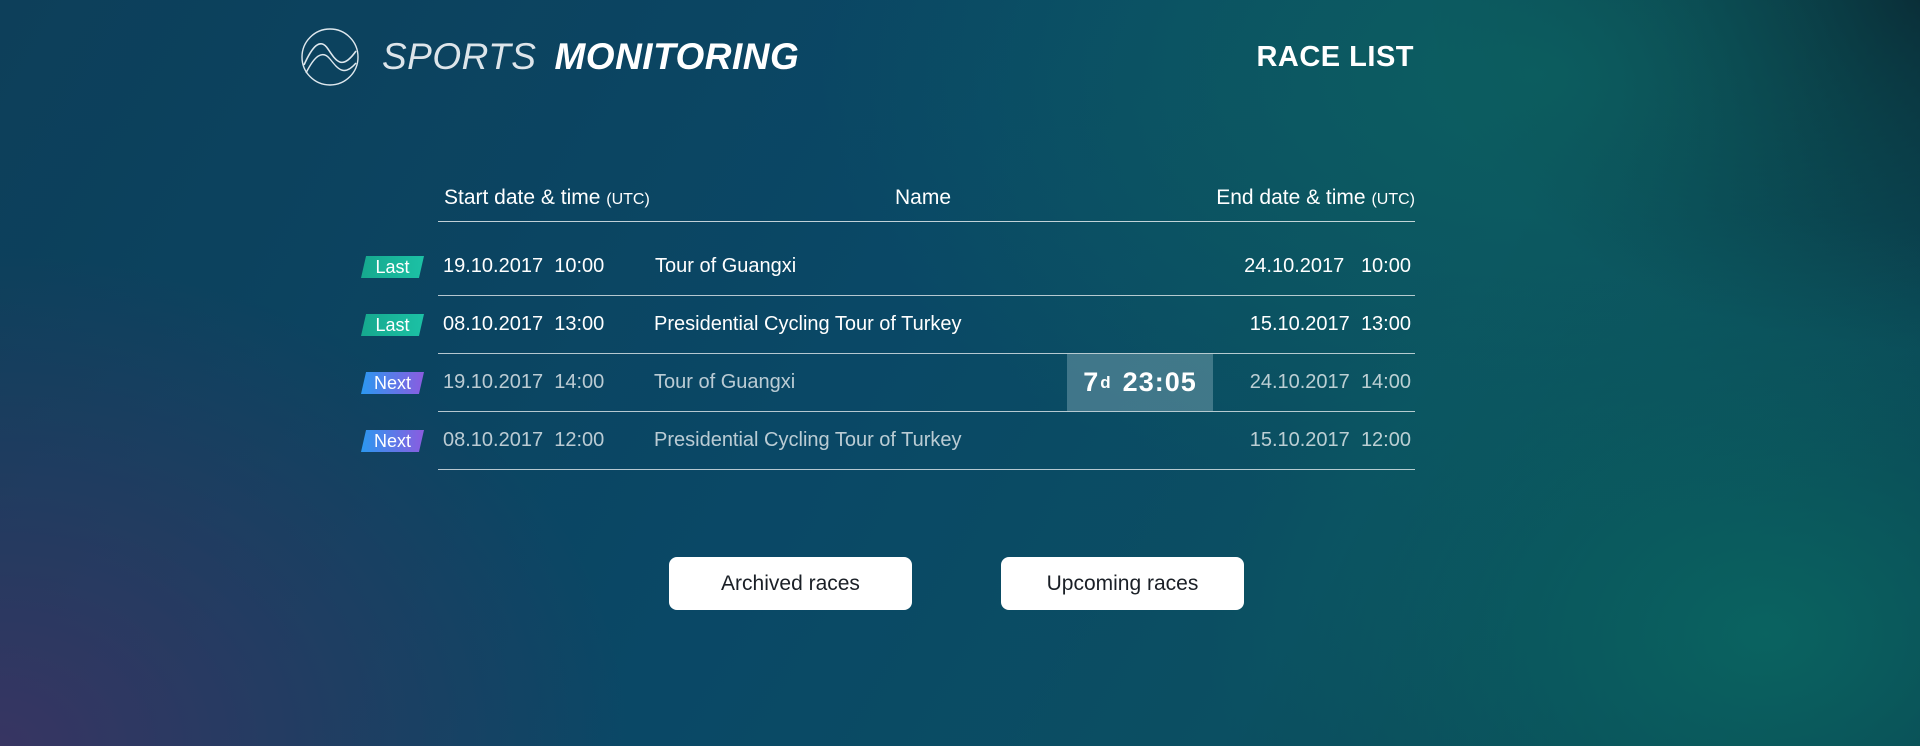 The image size is (1920, 746). I want to click on start-datetime: 19.10.2017 14:00, so click(523, 382).